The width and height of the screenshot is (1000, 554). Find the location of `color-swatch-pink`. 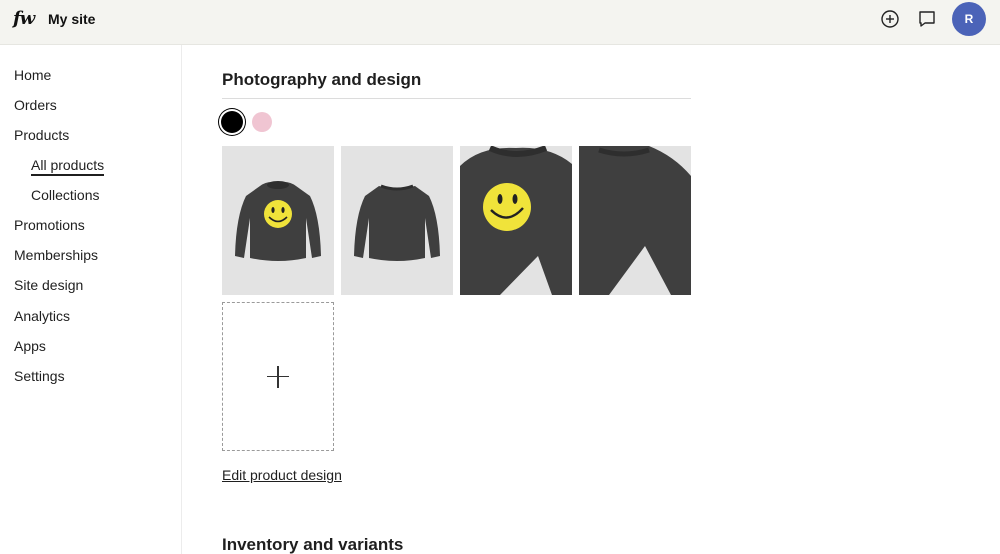

color-swatch-pink is located at coordinates (262, 122).